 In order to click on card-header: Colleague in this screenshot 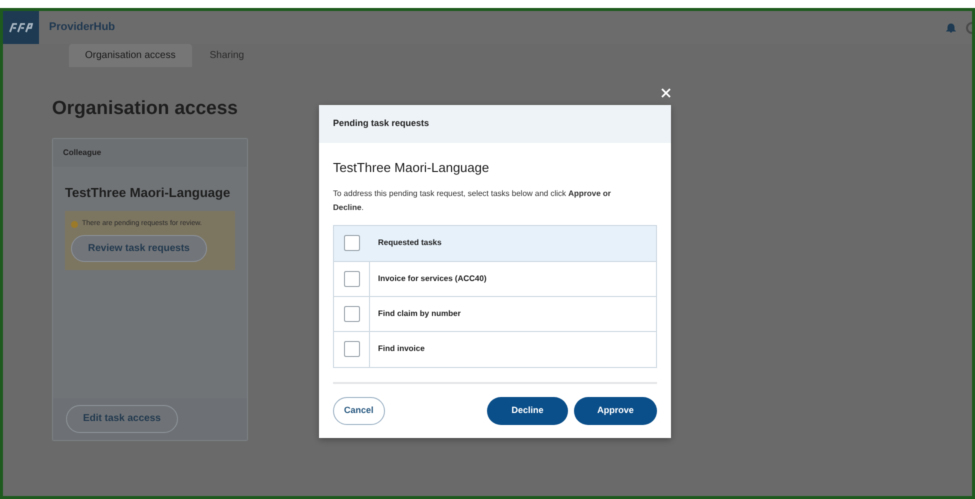, I will do `click(82, 152)`.